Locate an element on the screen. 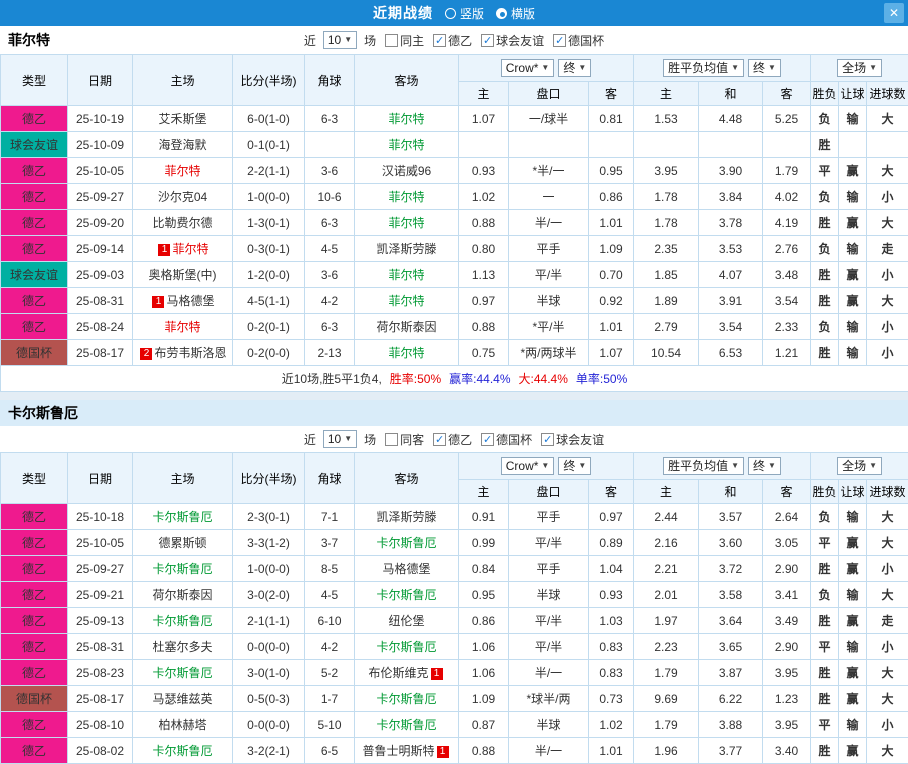 This screenshot has width=908, height=764. avg-away: 3.48 is located at coordinates (787, 275).